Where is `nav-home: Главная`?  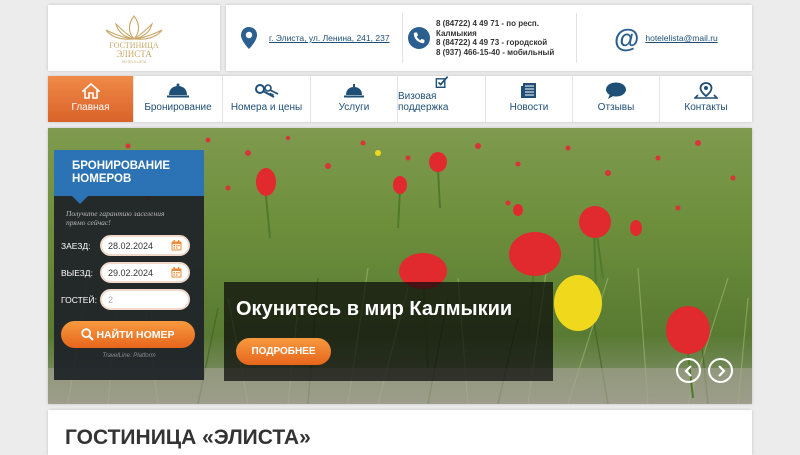 nav-home: Главная is located at coordinates (91, 99).